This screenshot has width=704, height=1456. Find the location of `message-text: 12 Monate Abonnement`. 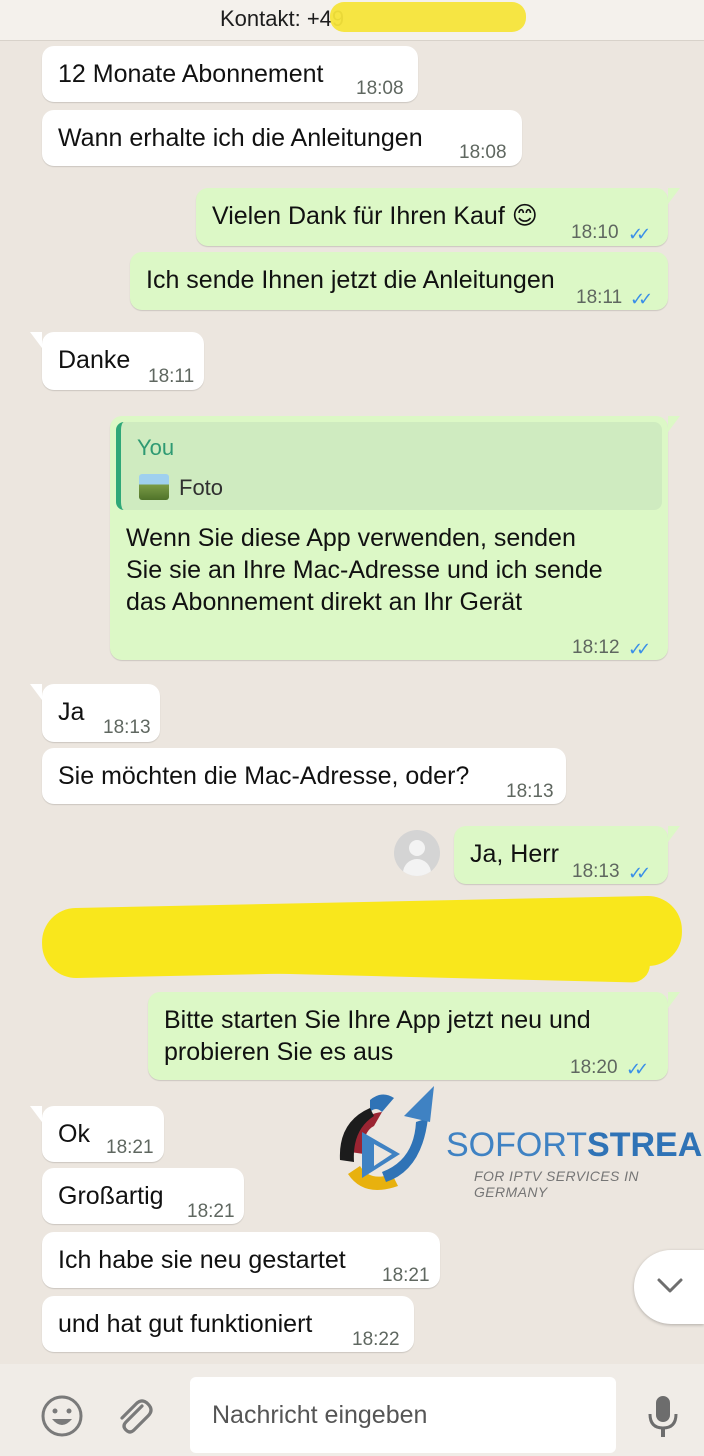

message-text: 12 Monate Abonnement is located at coordinates (191, 74).